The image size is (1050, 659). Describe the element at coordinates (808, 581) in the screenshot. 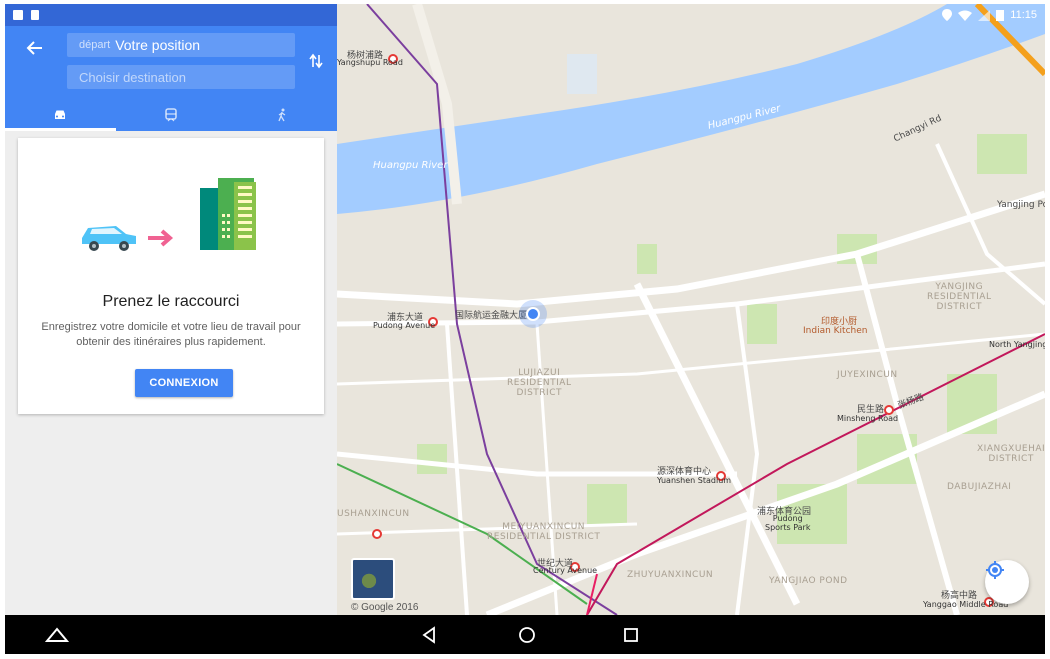

I see `map-label-yangjiao-pond: YANGJIAO POND` at that location.